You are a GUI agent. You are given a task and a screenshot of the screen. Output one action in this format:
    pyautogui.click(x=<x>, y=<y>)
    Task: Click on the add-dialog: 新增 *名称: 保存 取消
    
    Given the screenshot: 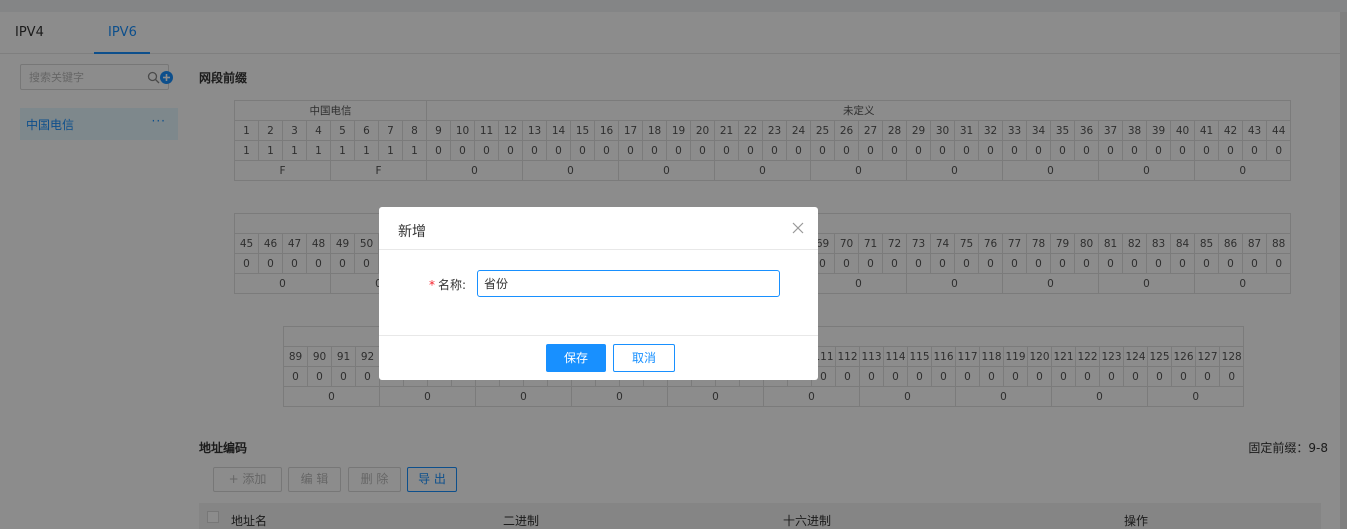 What is the action you would take?
    pyautogui.click(x=598, y=293)
    